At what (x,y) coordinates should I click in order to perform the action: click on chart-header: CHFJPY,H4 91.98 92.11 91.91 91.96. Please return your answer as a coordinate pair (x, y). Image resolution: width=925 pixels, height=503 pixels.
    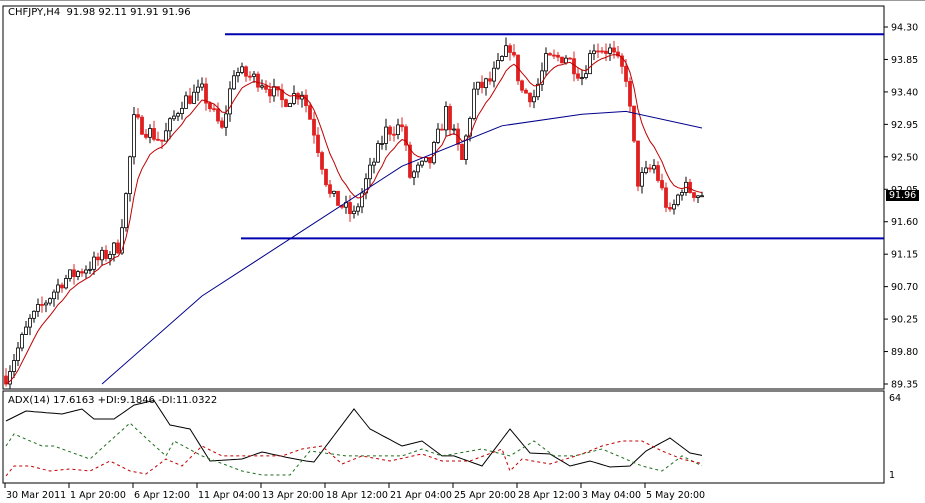
    Looking at the image, I should click on (99, 12).